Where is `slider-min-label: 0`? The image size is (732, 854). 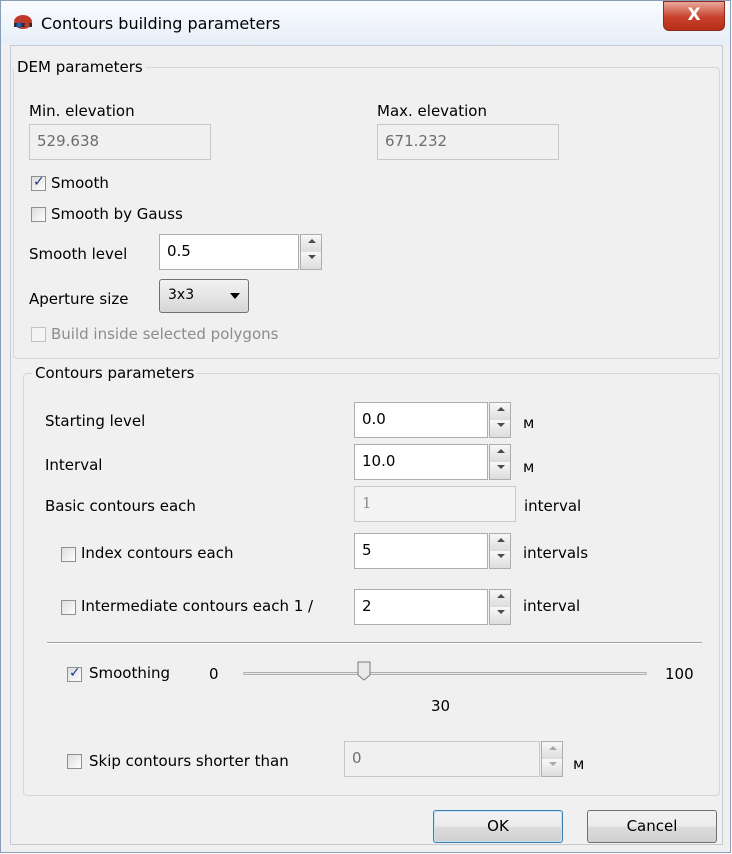
slider-min-label: 0 is located at coordinates (214, 674).